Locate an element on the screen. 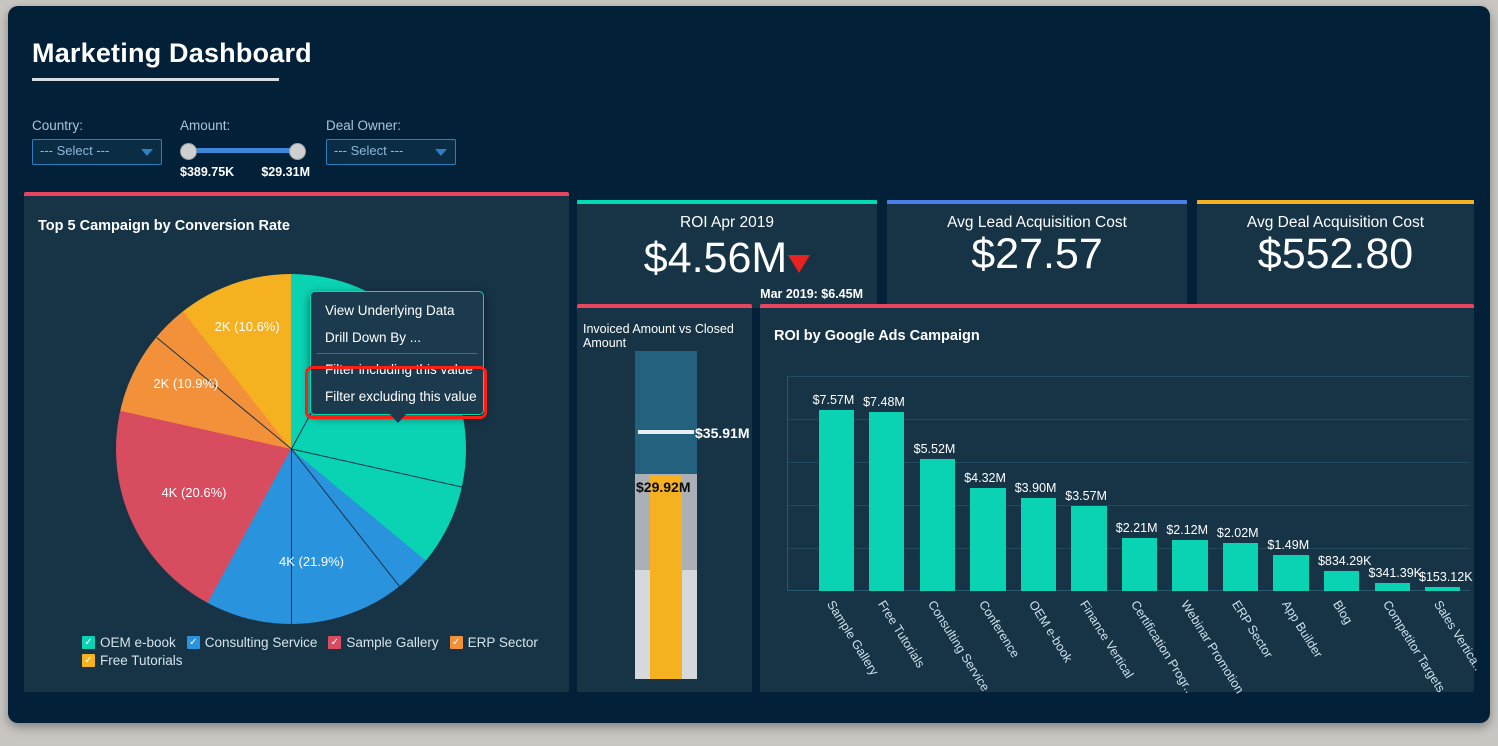 This screenshot has height=746, width=1498. pie-slice-label: 4K (20.6%) is located at coordinates (194, 492).